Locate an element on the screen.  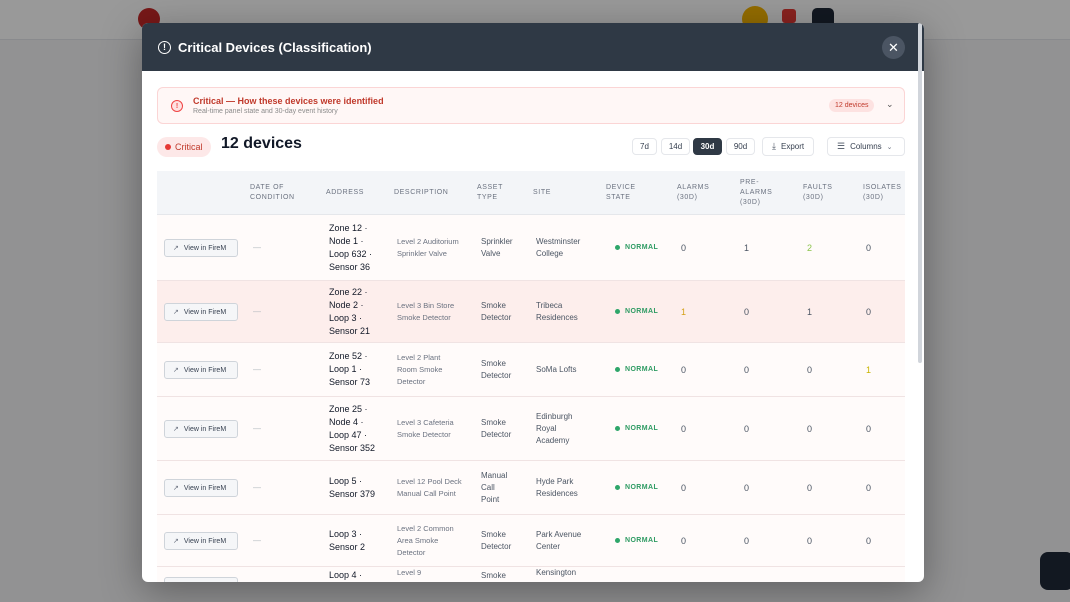
columns-button: ☰ Columns ⌄ is located at coordinates (866, 146).